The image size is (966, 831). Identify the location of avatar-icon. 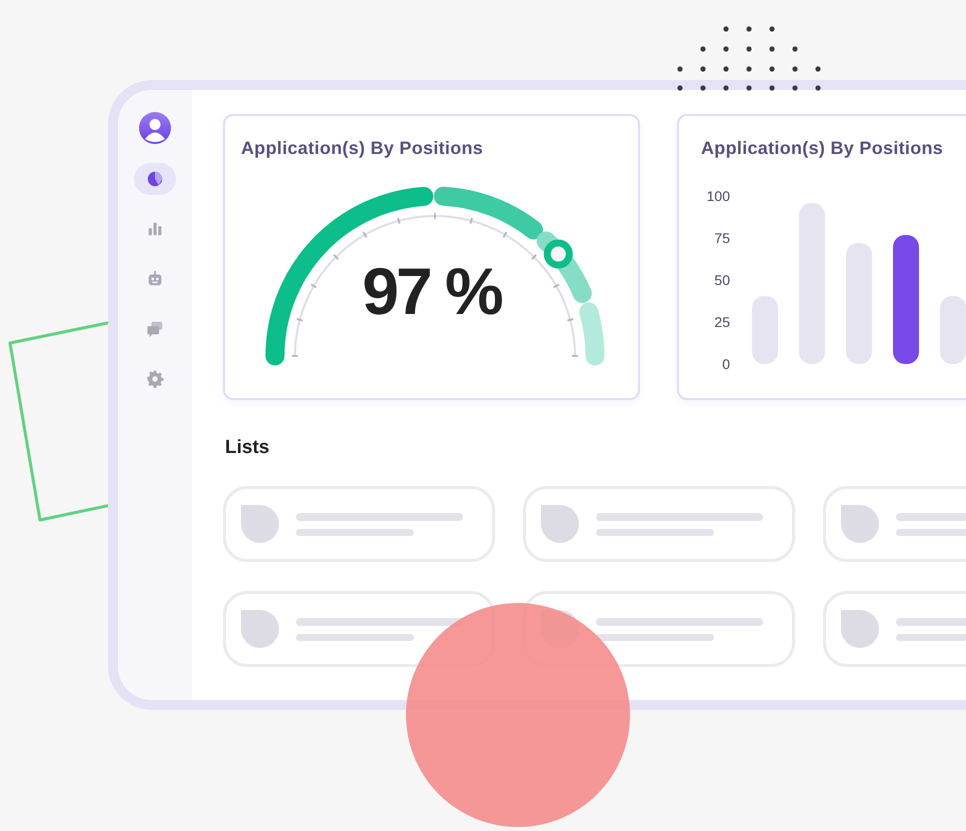
(155, 128).